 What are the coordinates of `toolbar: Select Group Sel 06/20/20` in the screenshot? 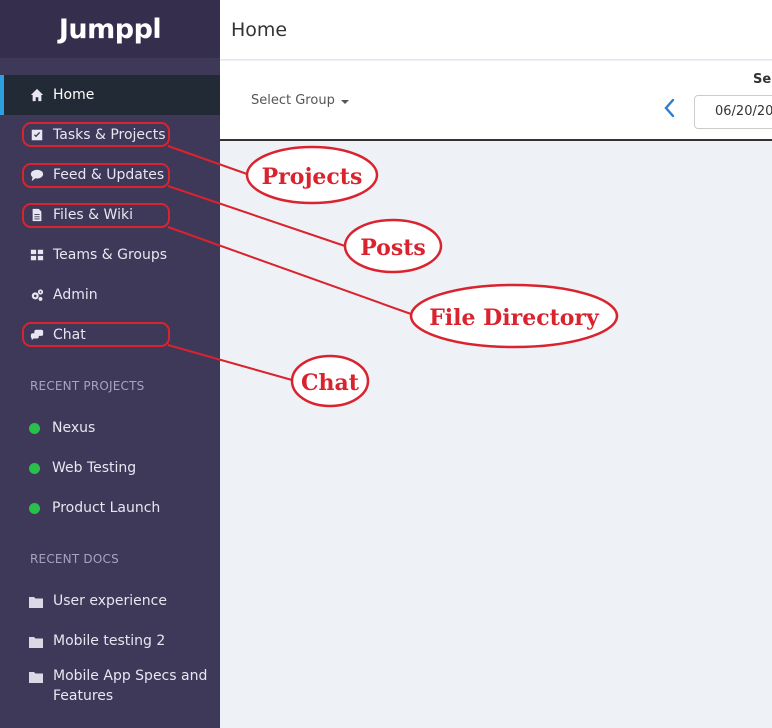 It's located at (496, 101).